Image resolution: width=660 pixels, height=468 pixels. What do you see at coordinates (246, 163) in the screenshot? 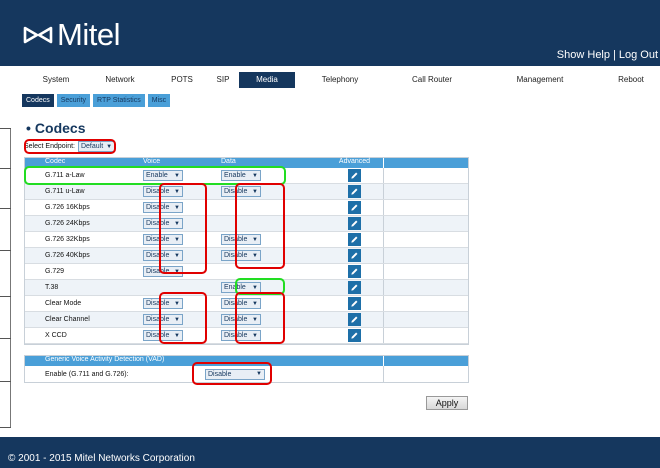
I see `codec-table-header: Codec Voice Data Advanced` at bounding box center [246, 163].